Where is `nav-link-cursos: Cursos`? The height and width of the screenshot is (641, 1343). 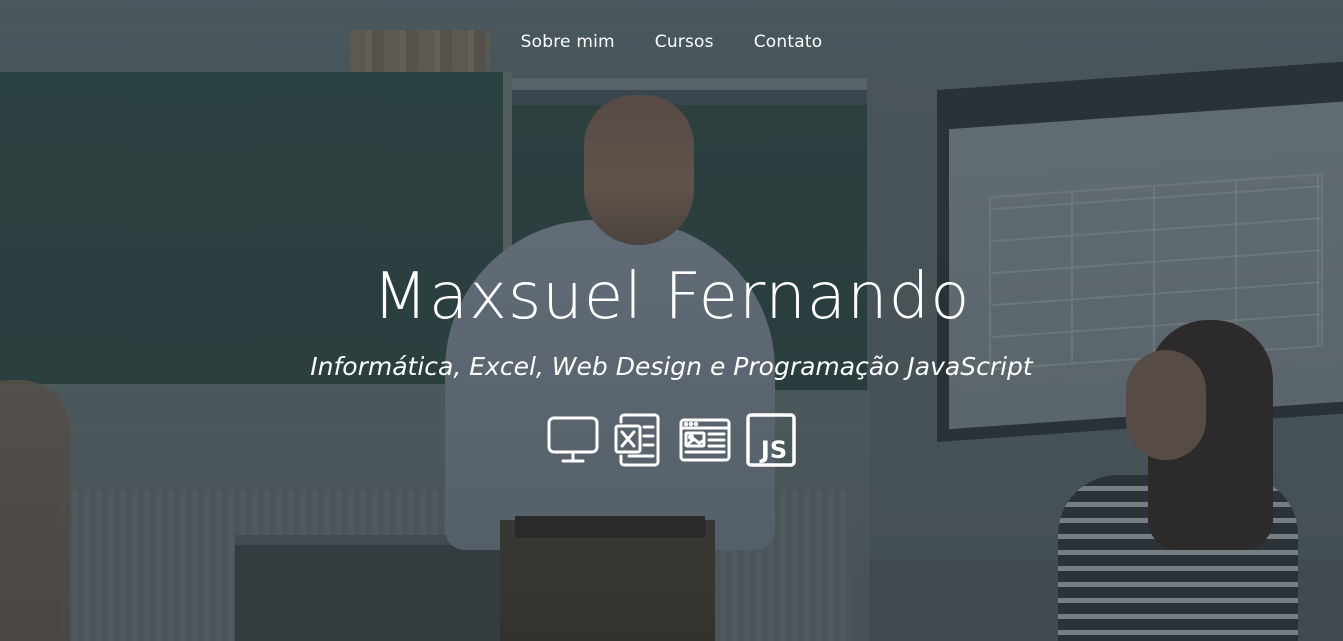
nav-link-cursos: Cursos is located at coordinates (684, 42).